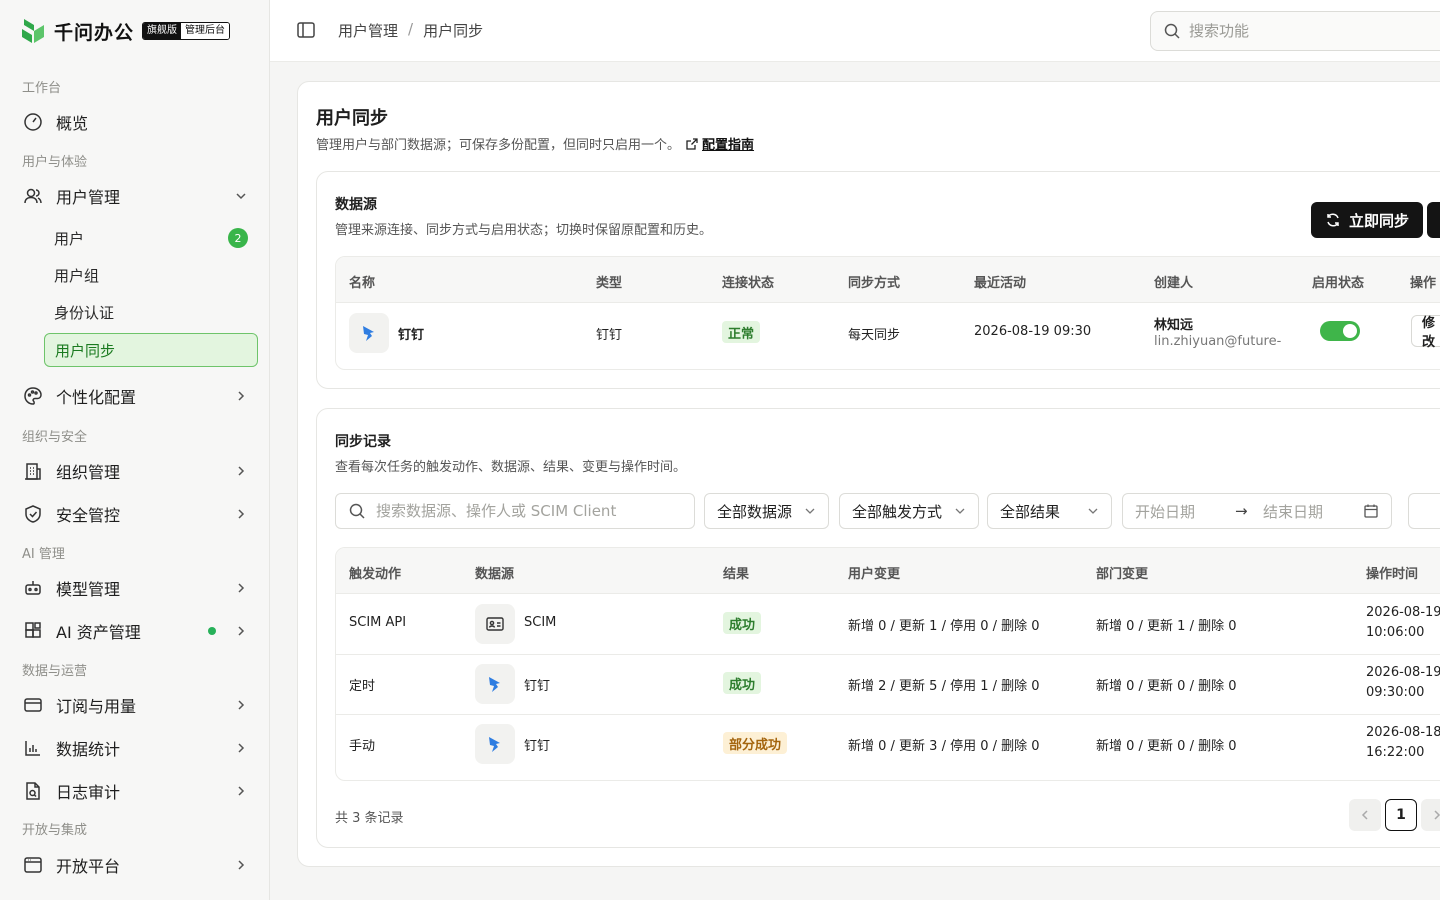  I want to click on sidebar-toggle-icon, so click(306, 30).